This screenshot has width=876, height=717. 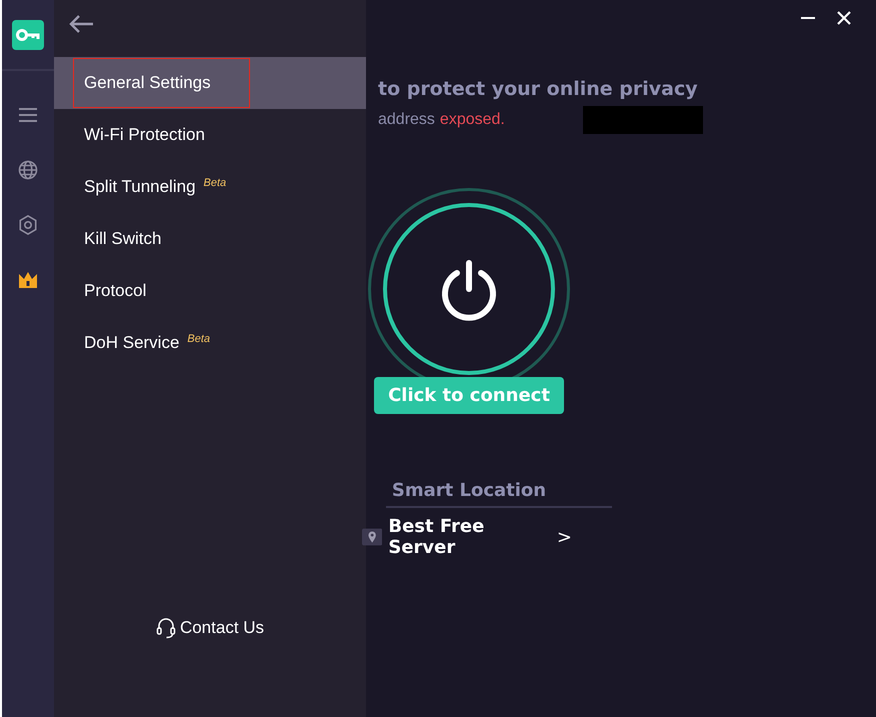 What do you see at coordinates (28, 35) in the screenshot?
I see `key-logo-icon` at bounding box center [28, 35].